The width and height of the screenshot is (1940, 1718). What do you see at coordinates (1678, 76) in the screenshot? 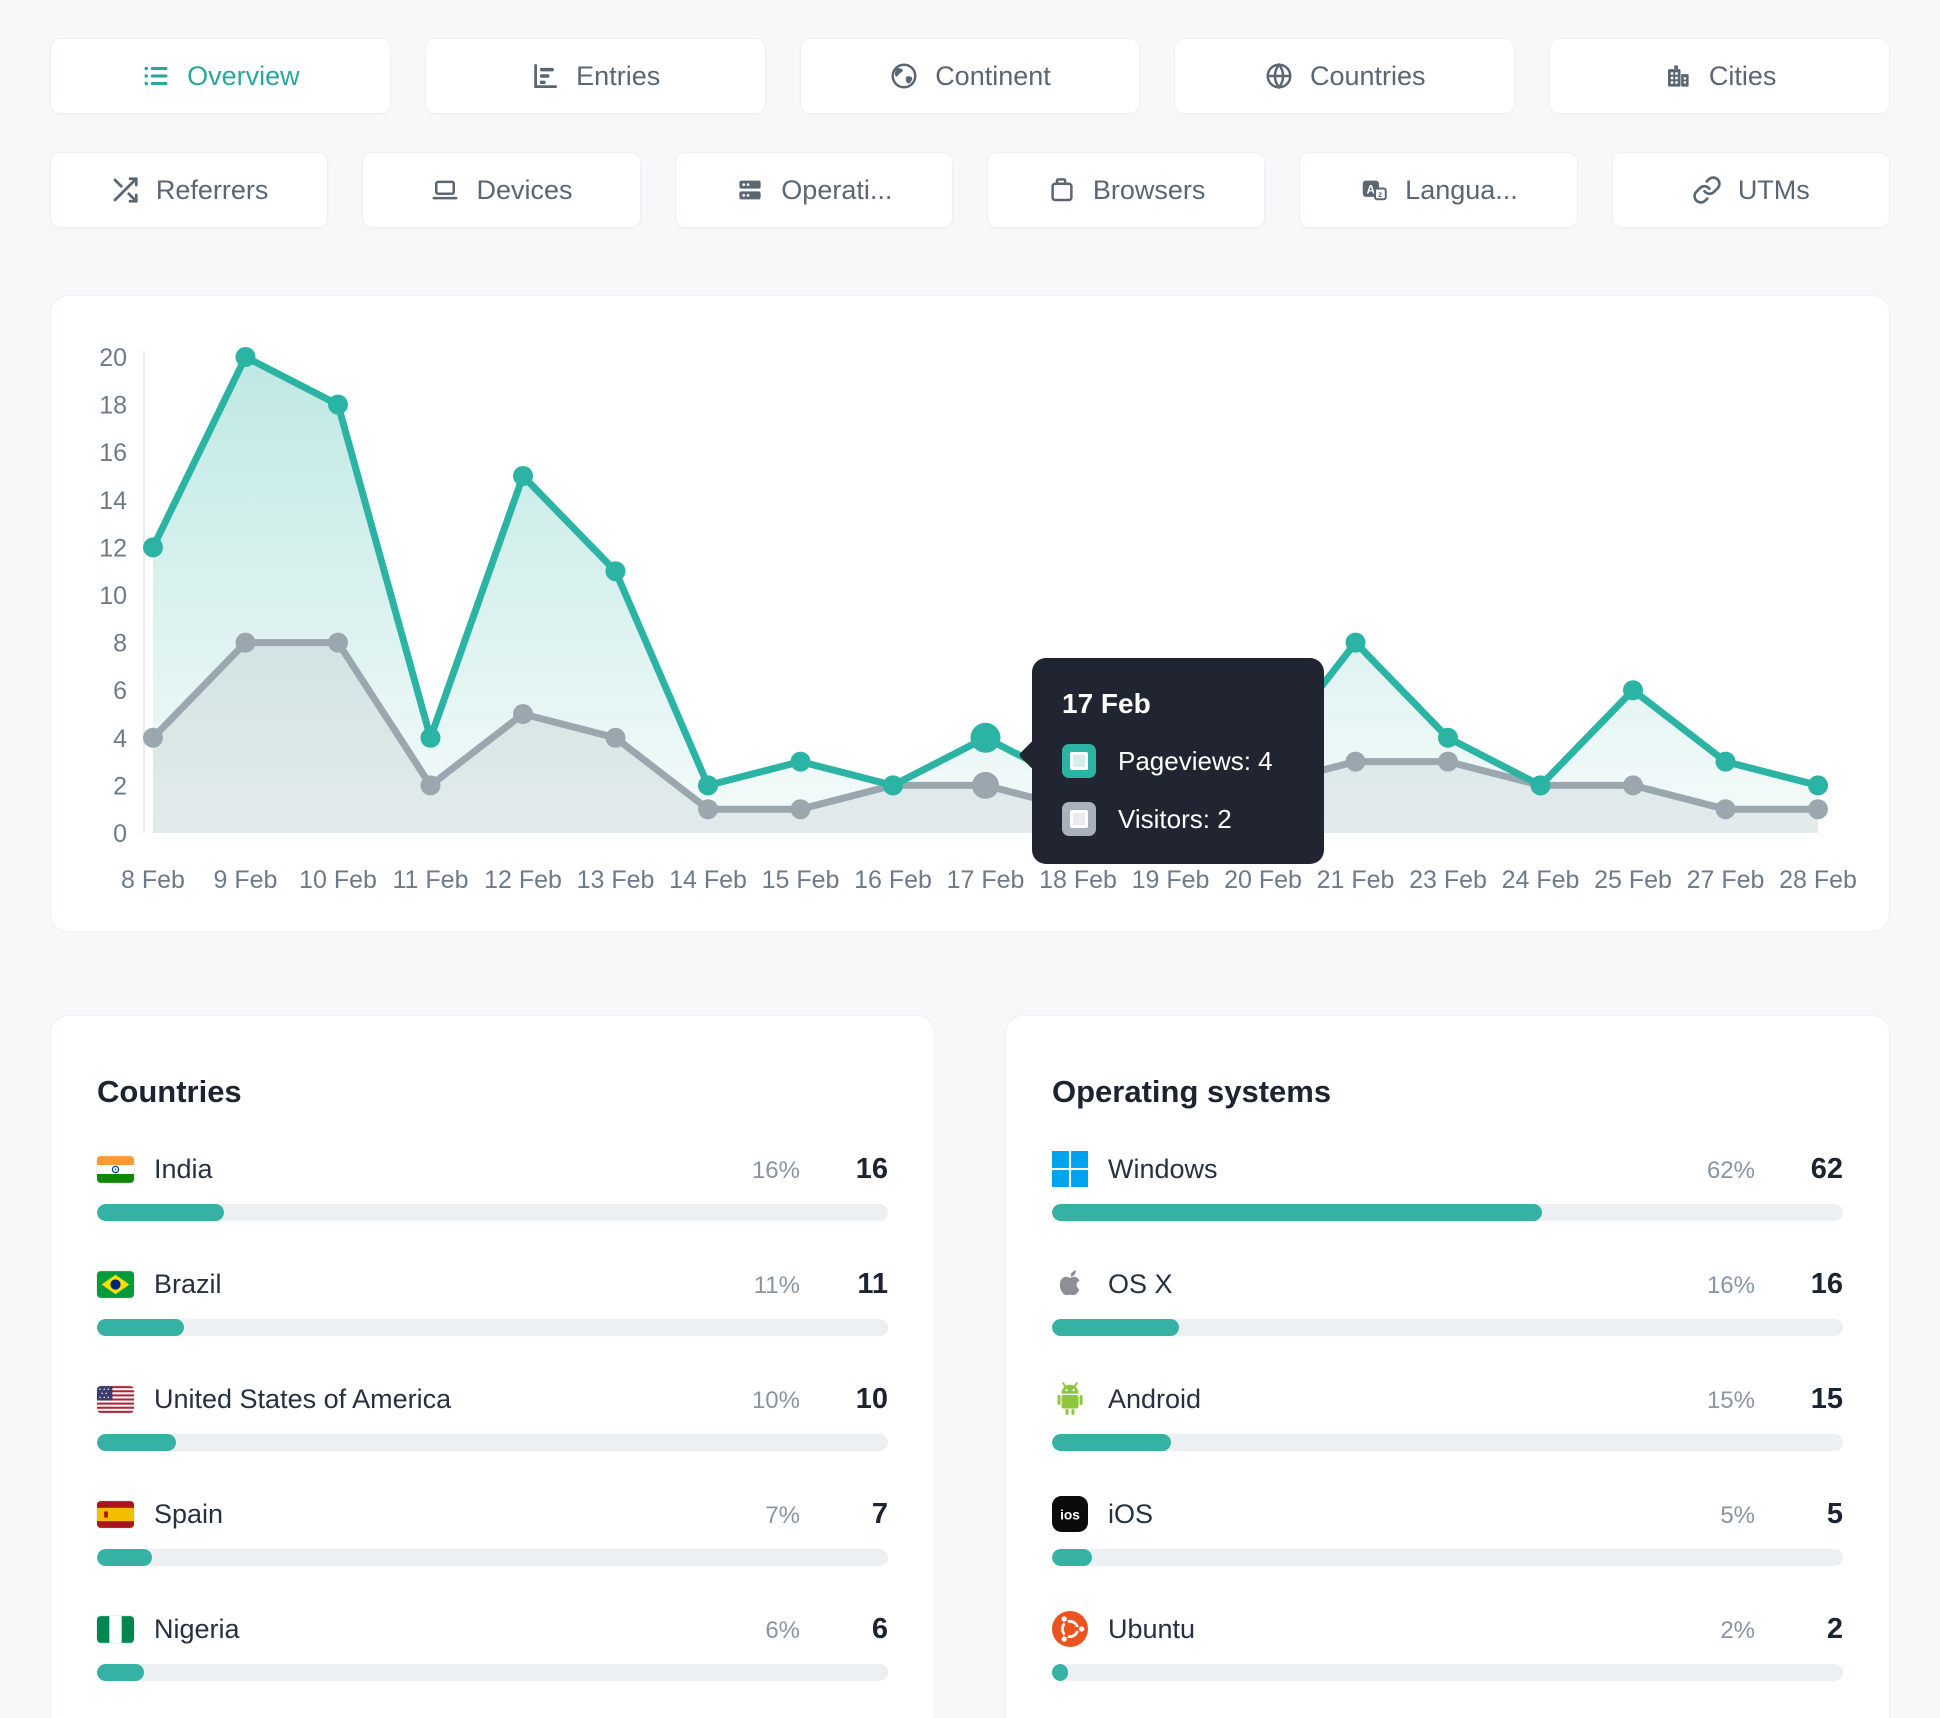
I see `city-icon` at bounding box center [1678, 76].